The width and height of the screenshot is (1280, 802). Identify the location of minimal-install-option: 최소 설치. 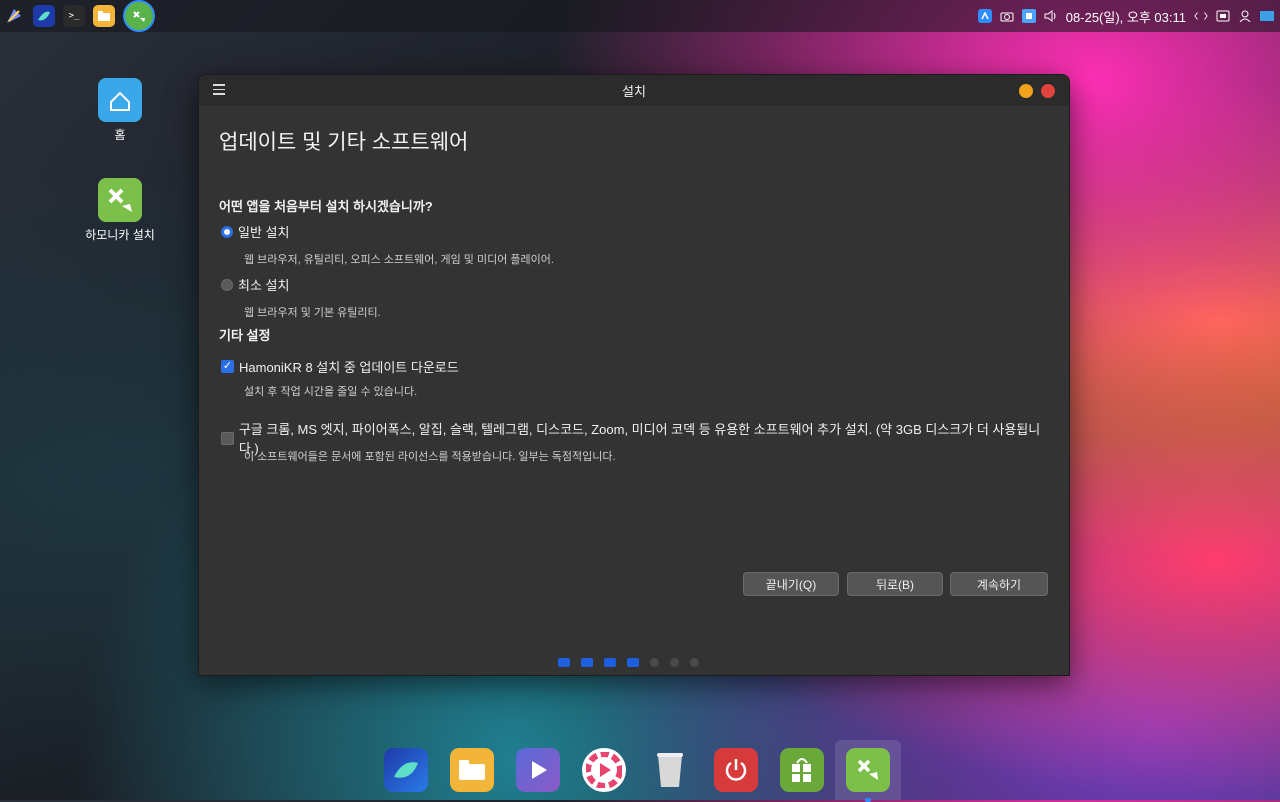
(255, 284).